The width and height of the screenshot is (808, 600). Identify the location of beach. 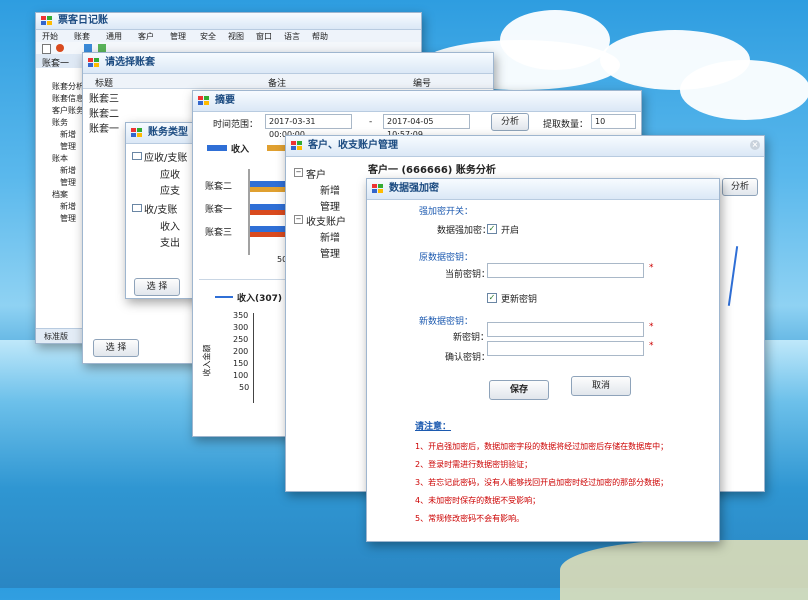
(684, 570).